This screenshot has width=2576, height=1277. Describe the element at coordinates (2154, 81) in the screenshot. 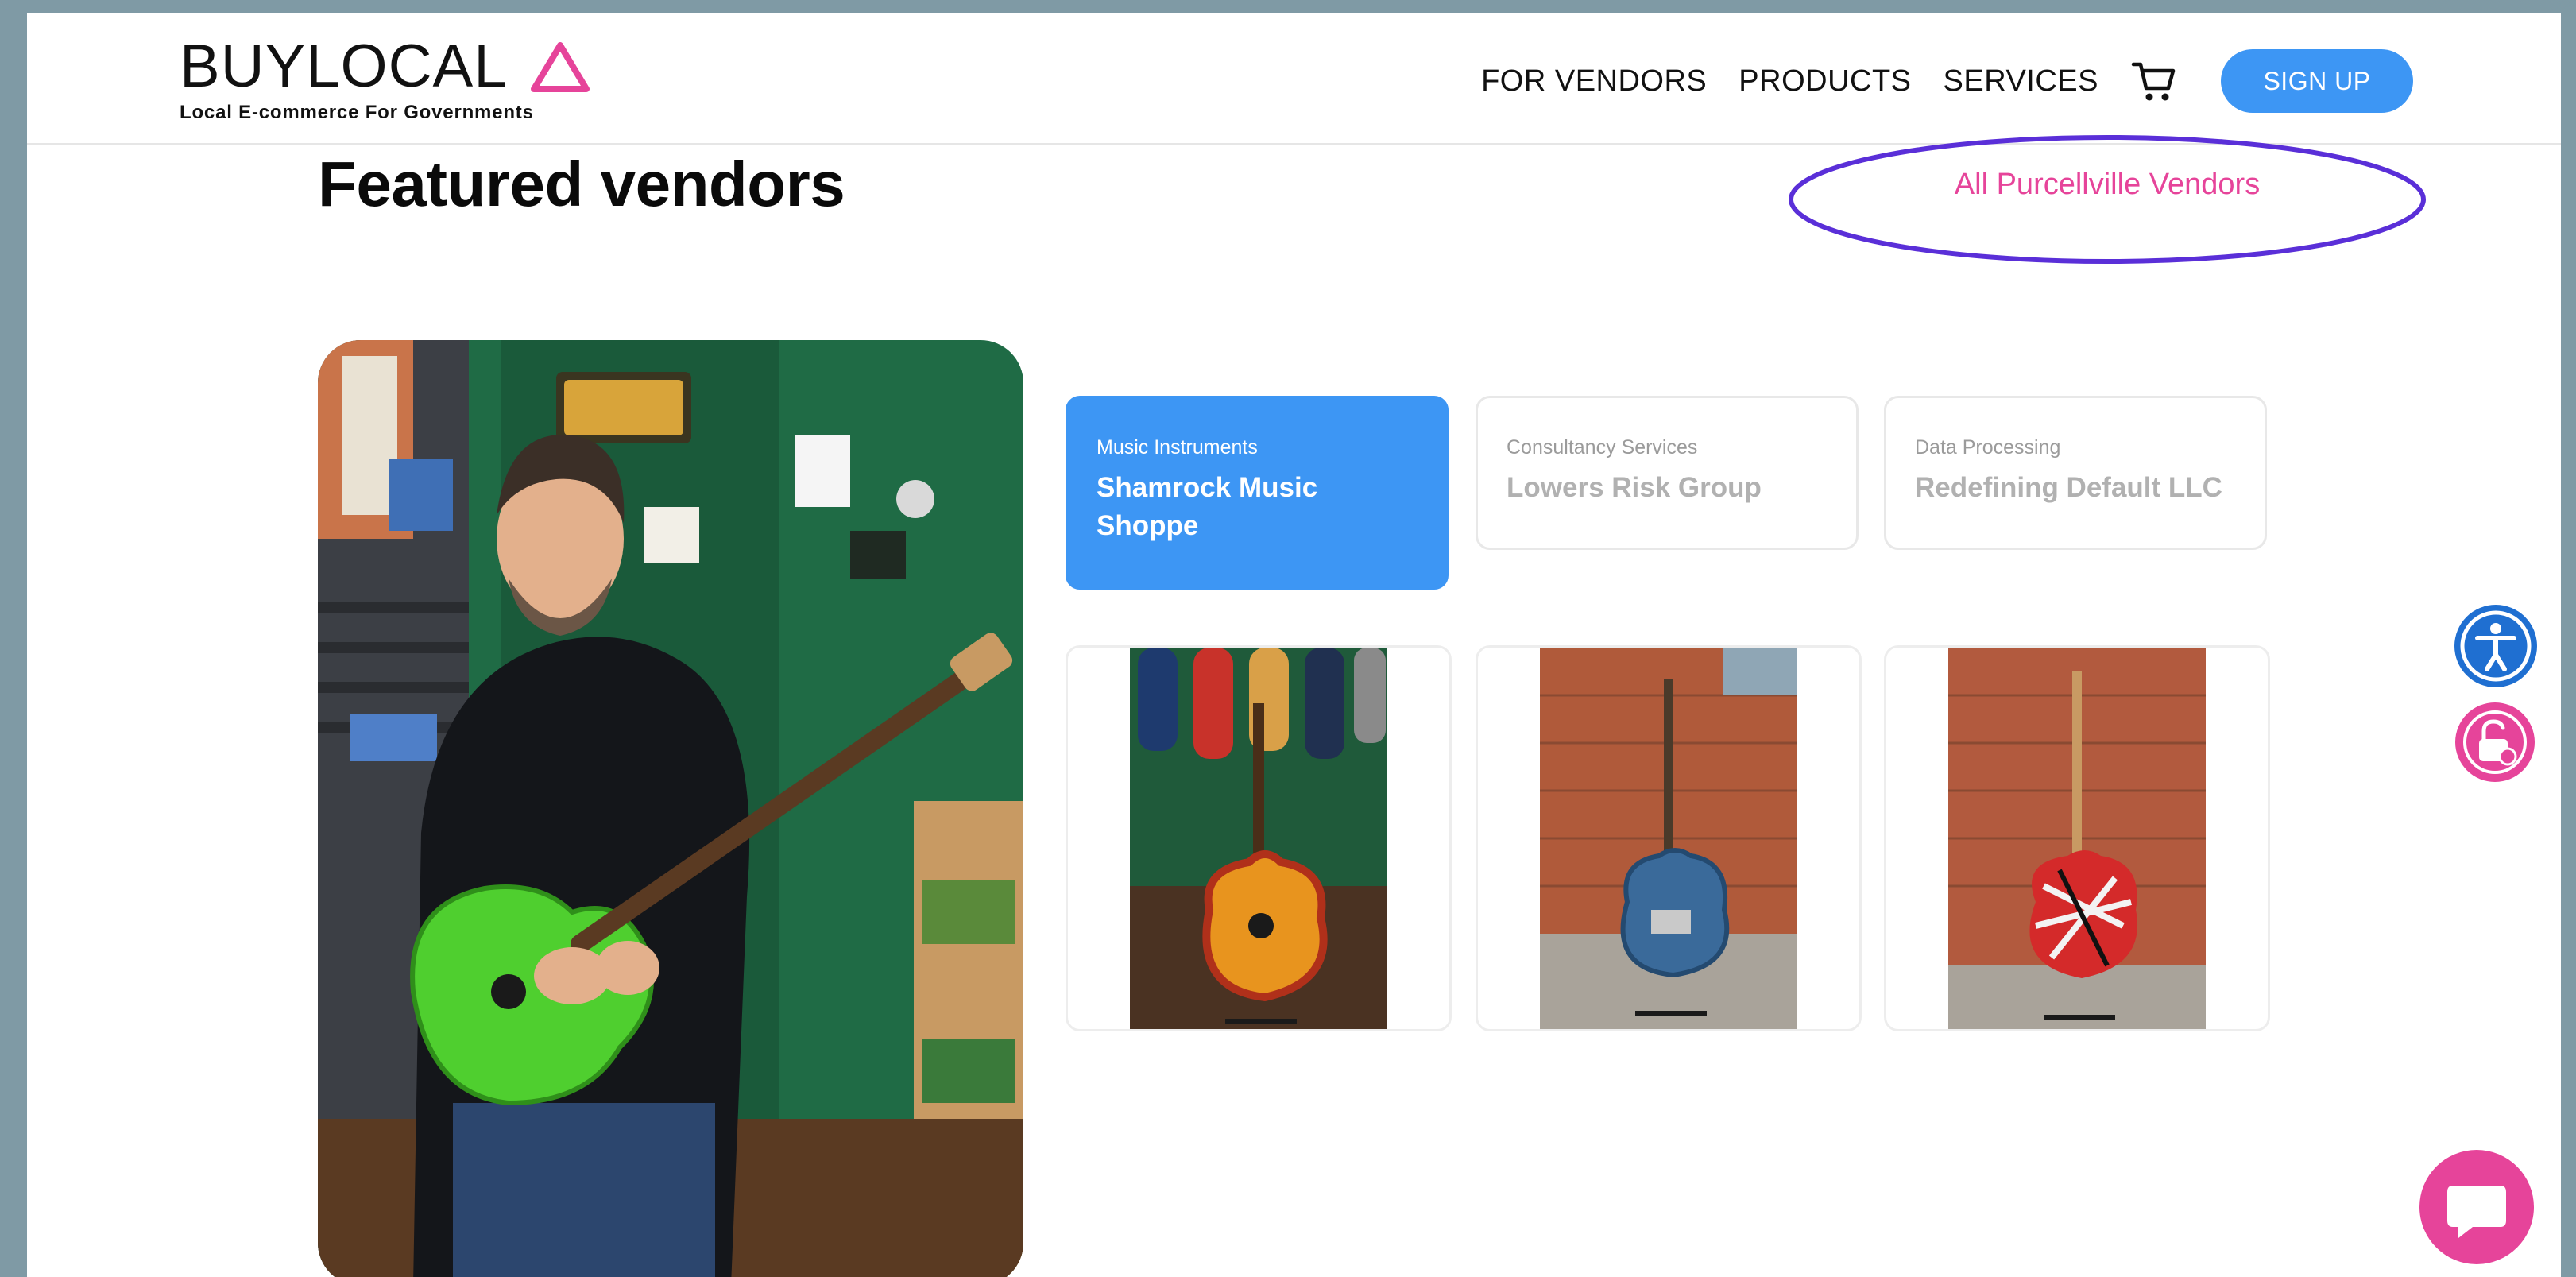

I see `cart-icon` at that location.